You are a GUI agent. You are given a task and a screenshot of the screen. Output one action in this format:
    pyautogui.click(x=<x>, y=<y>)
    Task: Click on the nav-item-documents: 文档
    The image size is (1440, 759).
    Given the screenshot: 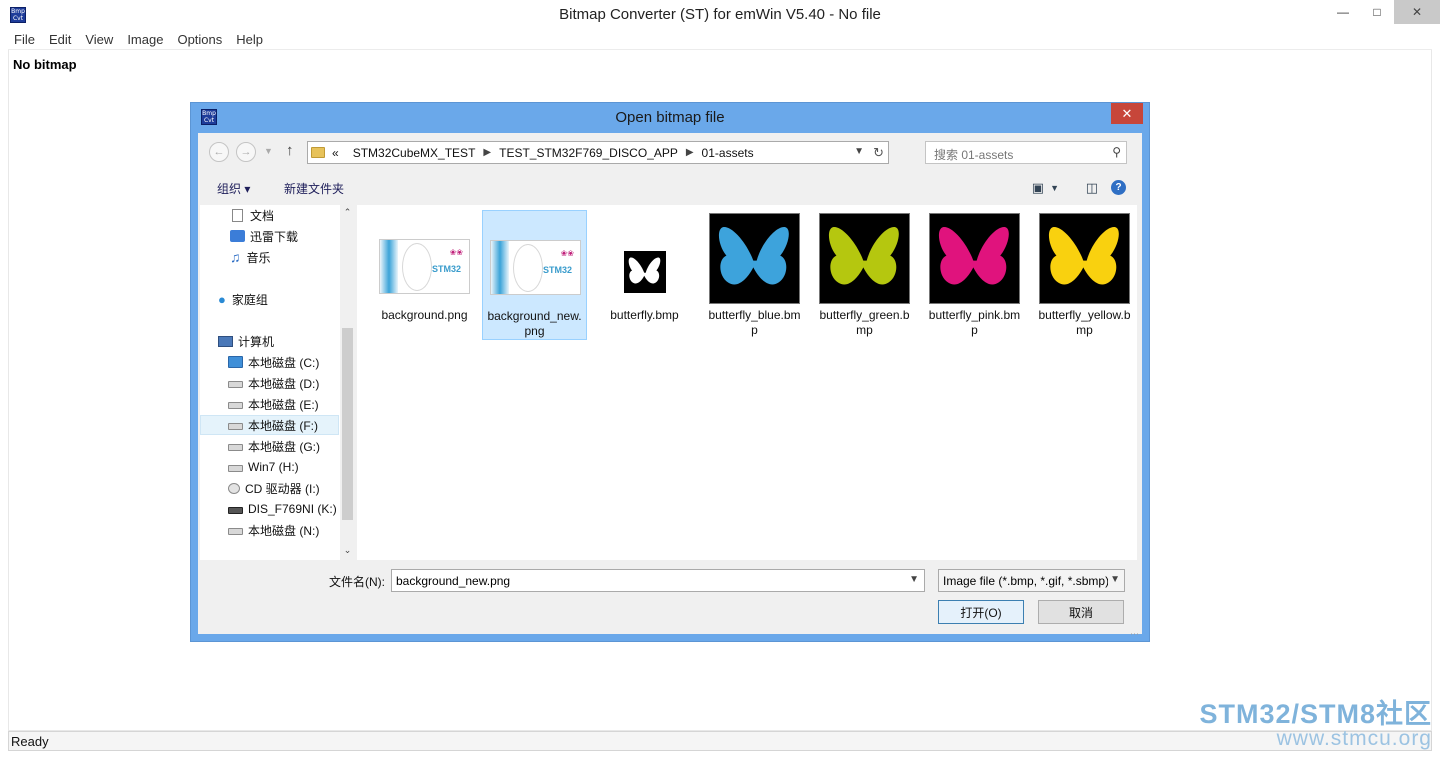 What is the action you would take?
    pyautogui.click(x=269, y=215)
    